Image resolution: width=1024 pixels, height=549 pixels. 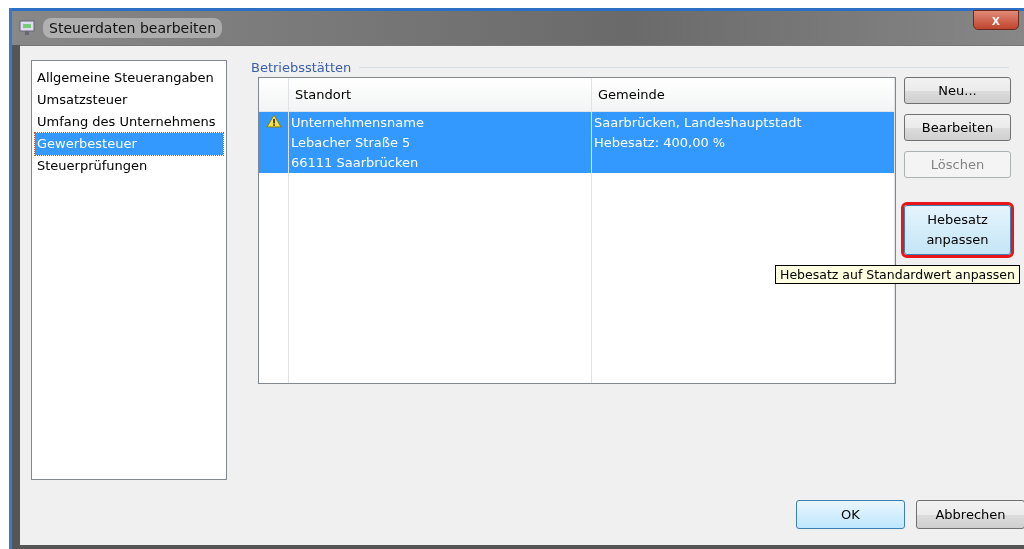 What do you see at coordinates (301, 67) in the screenshot?
I see `group-title: Betriebsstätten` at bounding box center [301, 67].